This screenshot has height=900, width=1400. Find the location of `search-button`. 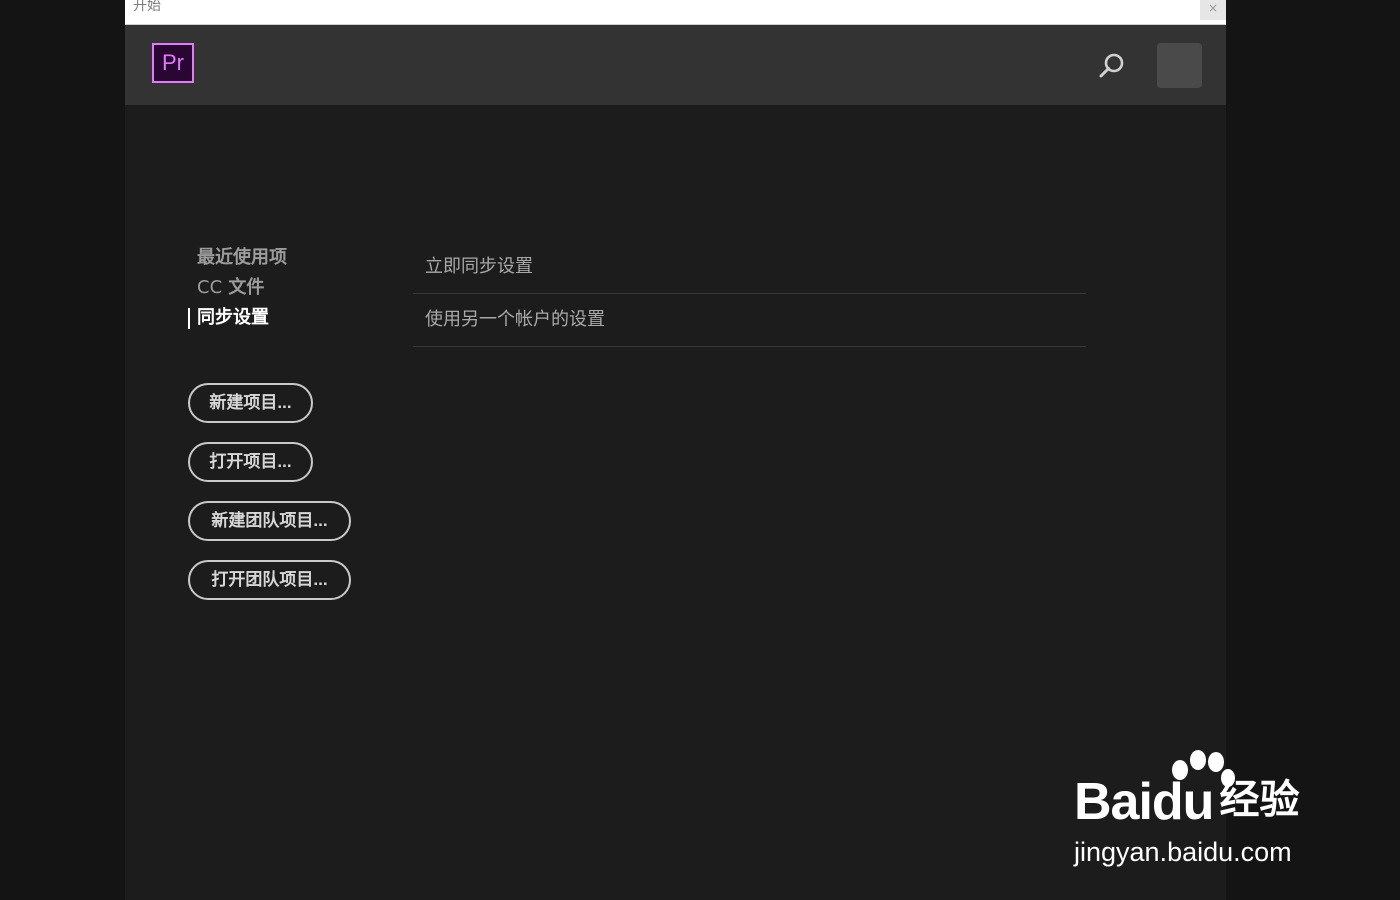

search-button is located at coordinates (1112, 66).